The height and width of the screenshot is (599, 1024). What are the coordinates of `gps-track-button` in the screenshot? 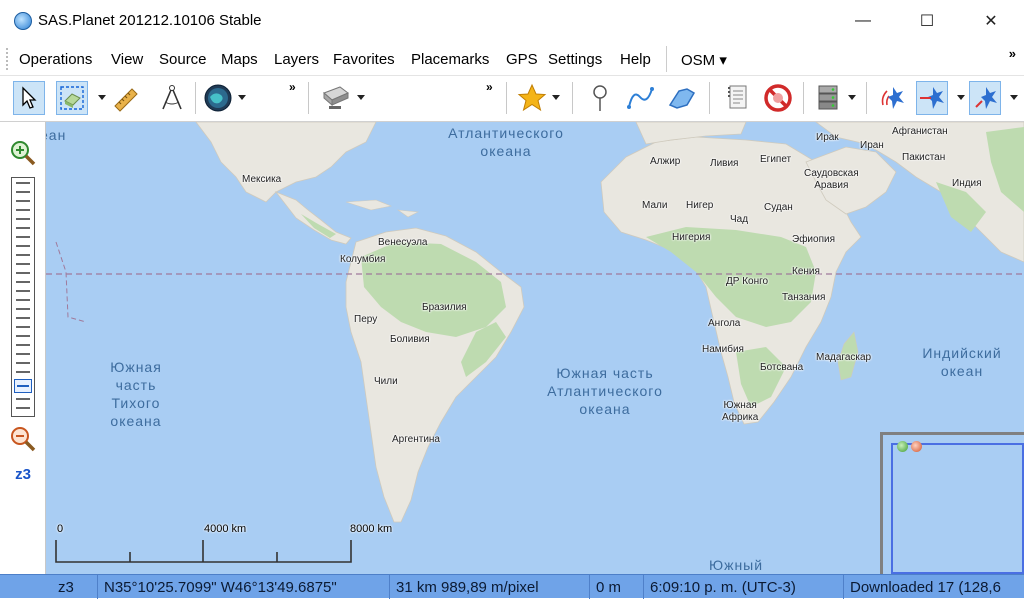 It's located at (932, 98).